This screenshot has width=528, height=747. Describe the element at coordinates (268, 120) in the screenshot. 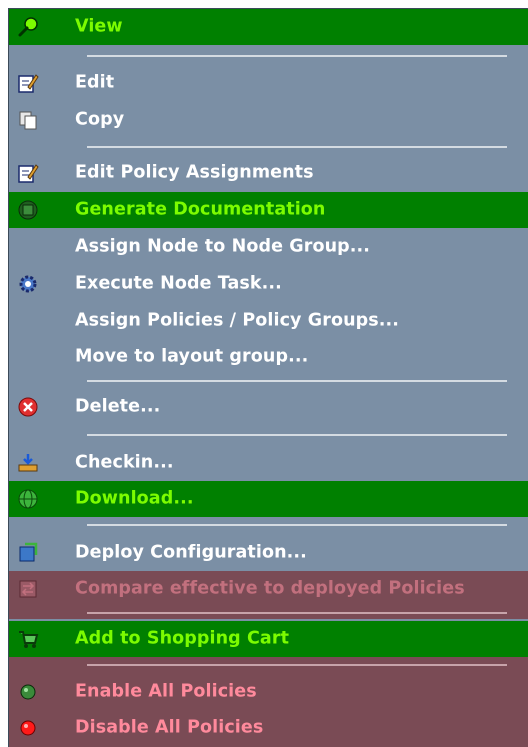

I see `menu-item-copy: Copy` at that location.